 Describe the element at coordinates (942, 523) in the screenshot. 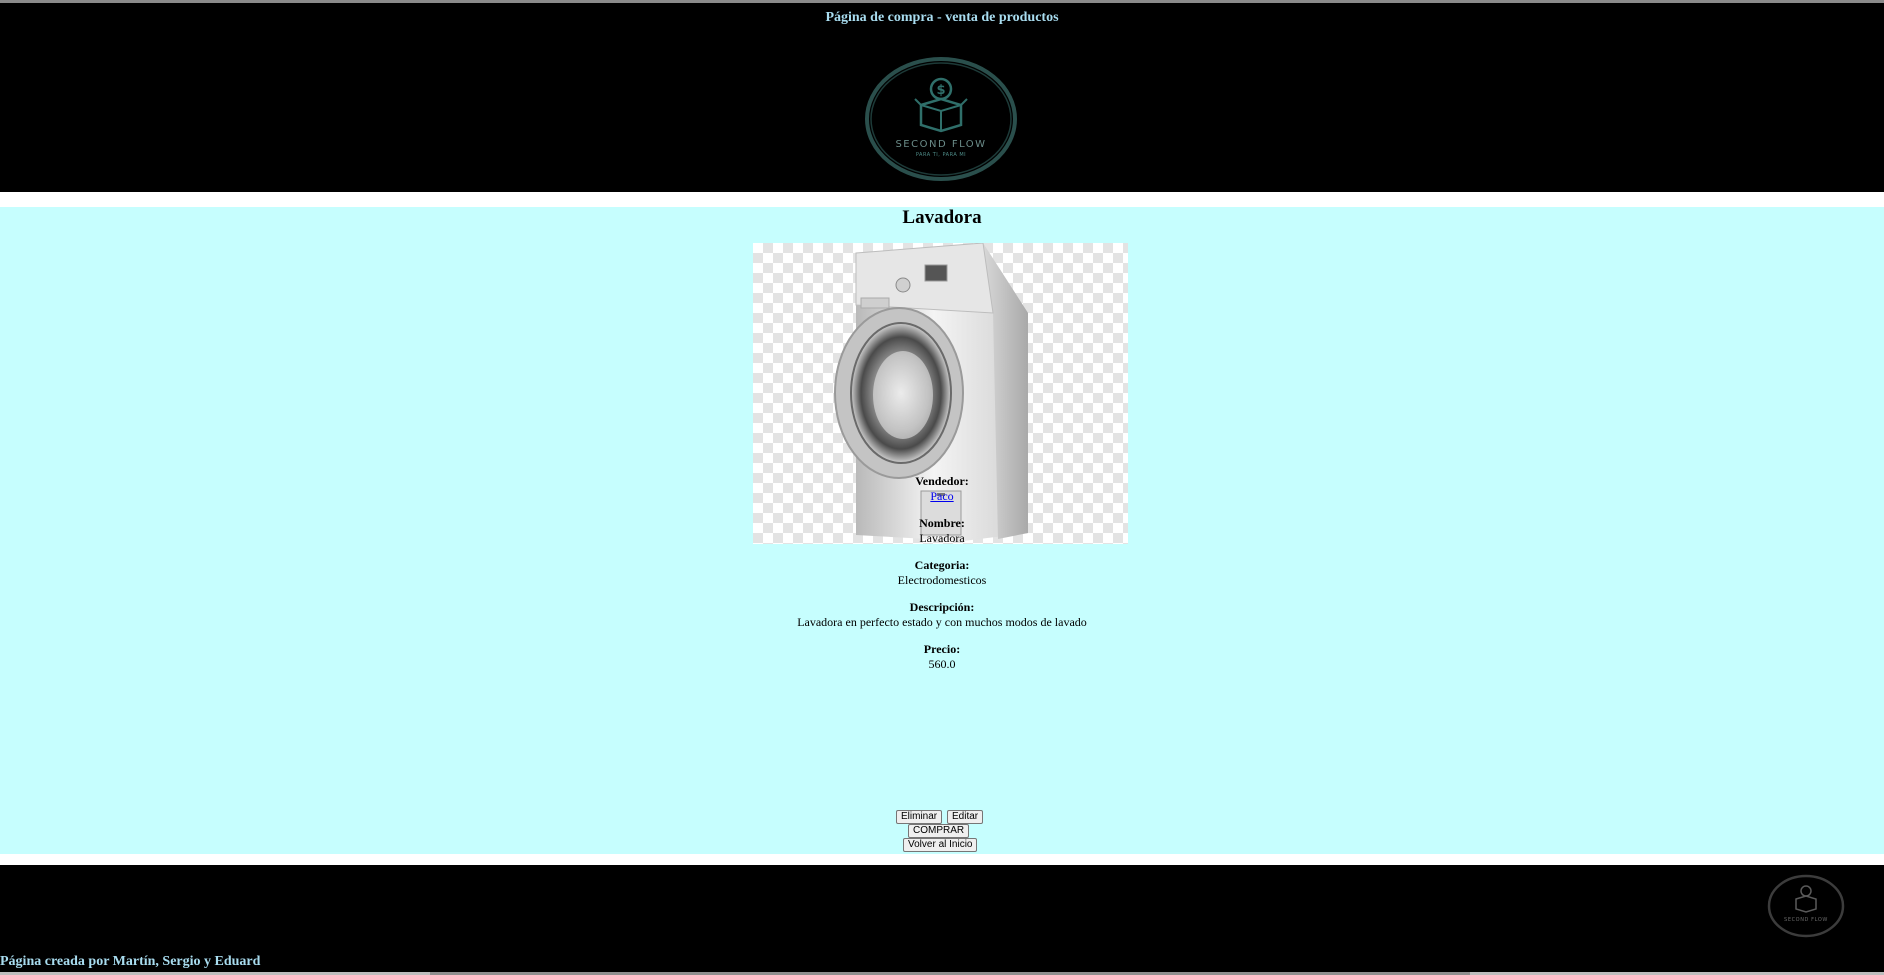

I see `name-label: Nombre:` at that location.